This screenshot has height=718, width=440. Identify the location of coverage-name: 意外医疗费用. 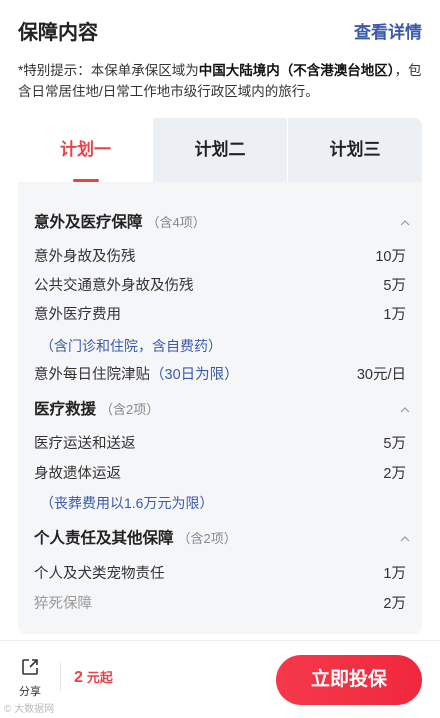
(77, 315).